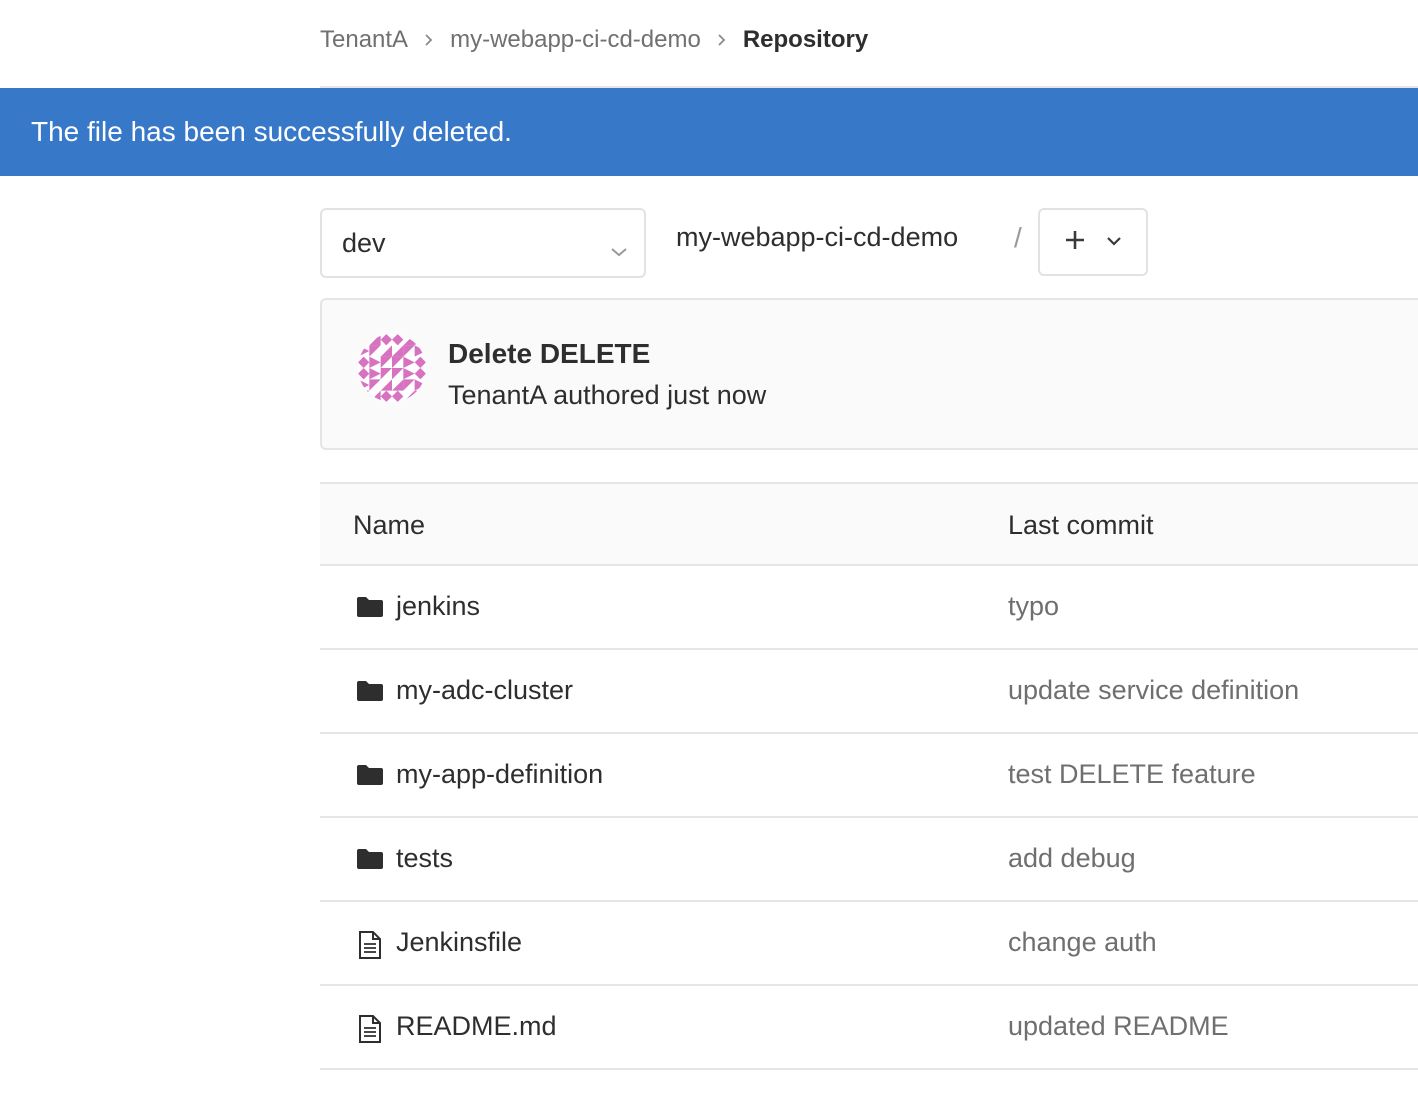 This screenshot has width=1418, height=1094. I want to click on commit-message: typo, so click(1033, 606).